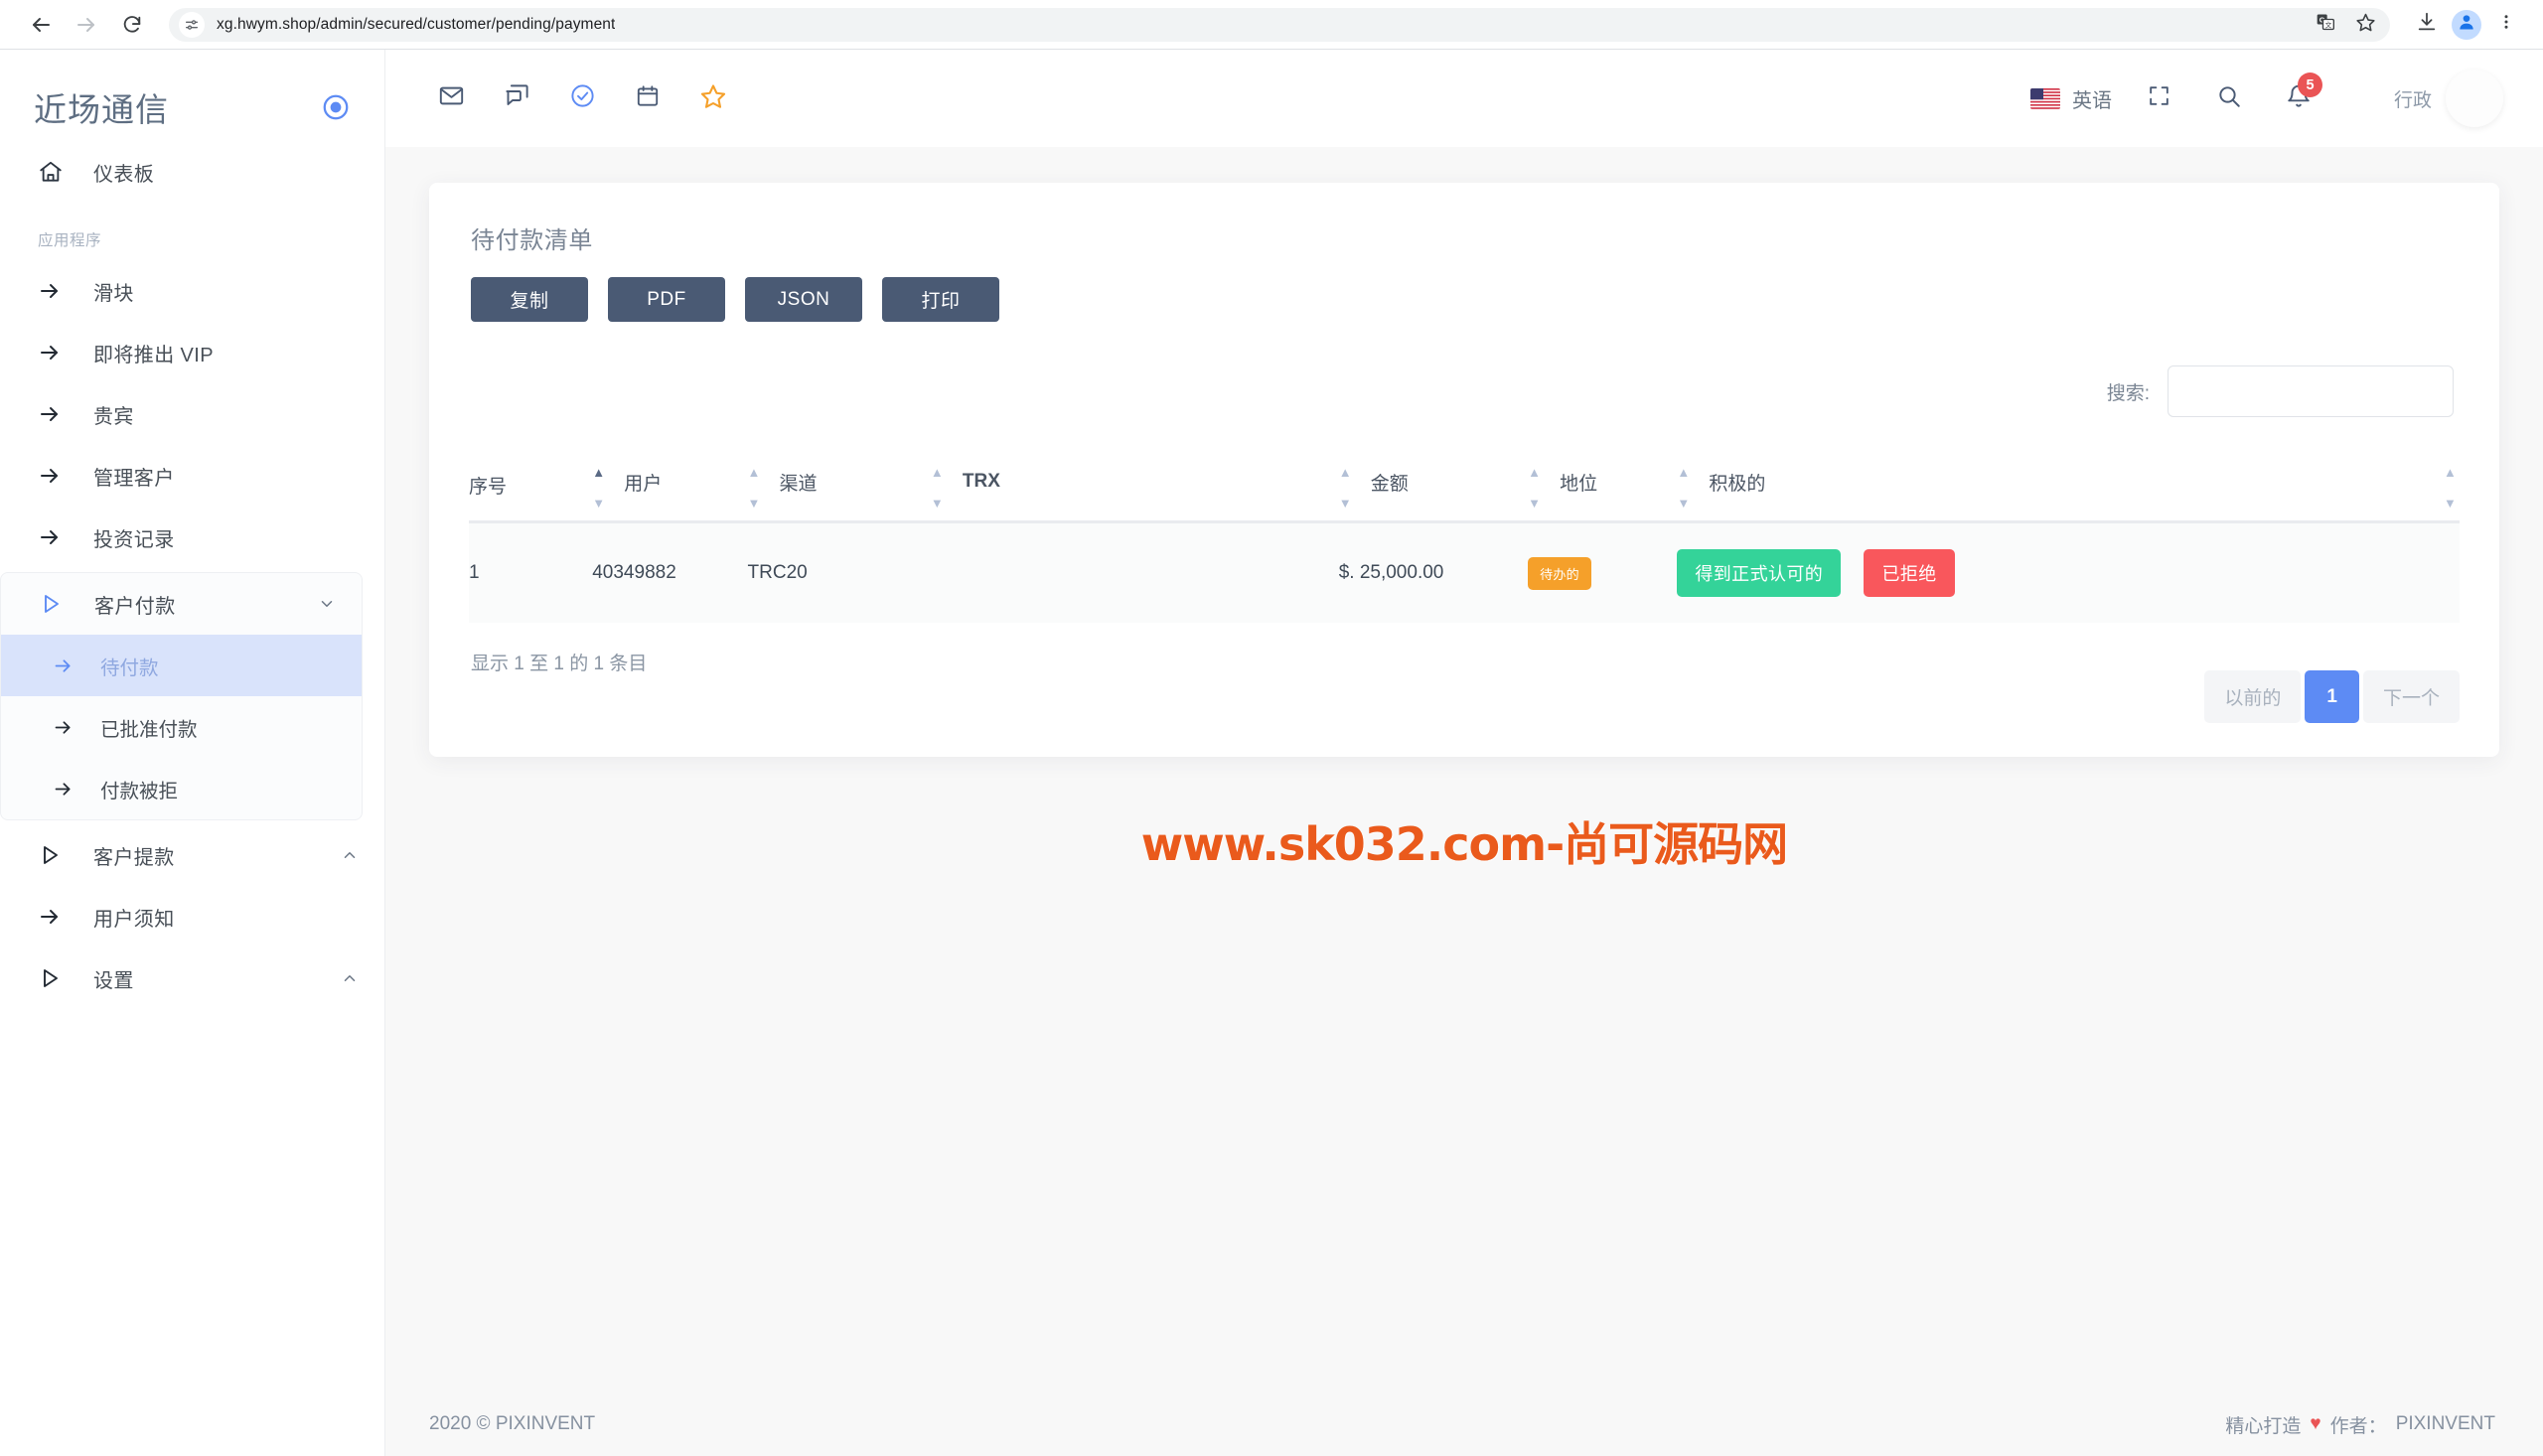 Image resolution: width=2543 pixels, height=1456 pixels. Describe the element at coordinates (531, 572) in the screenshot. I see `cell-index: 1` at that location.